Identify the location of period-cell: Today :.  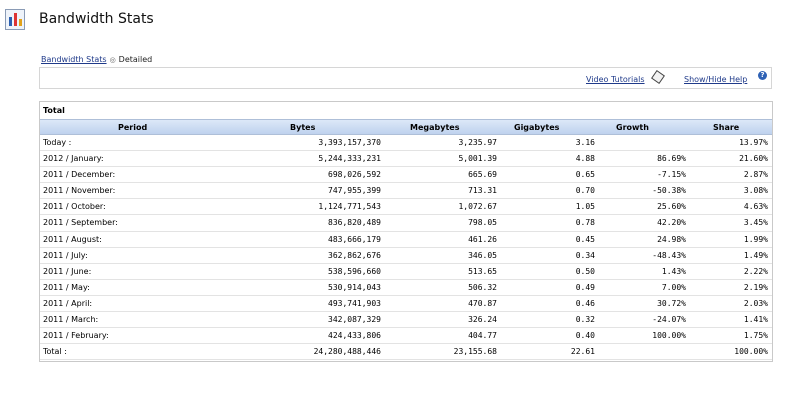
(57, 142).